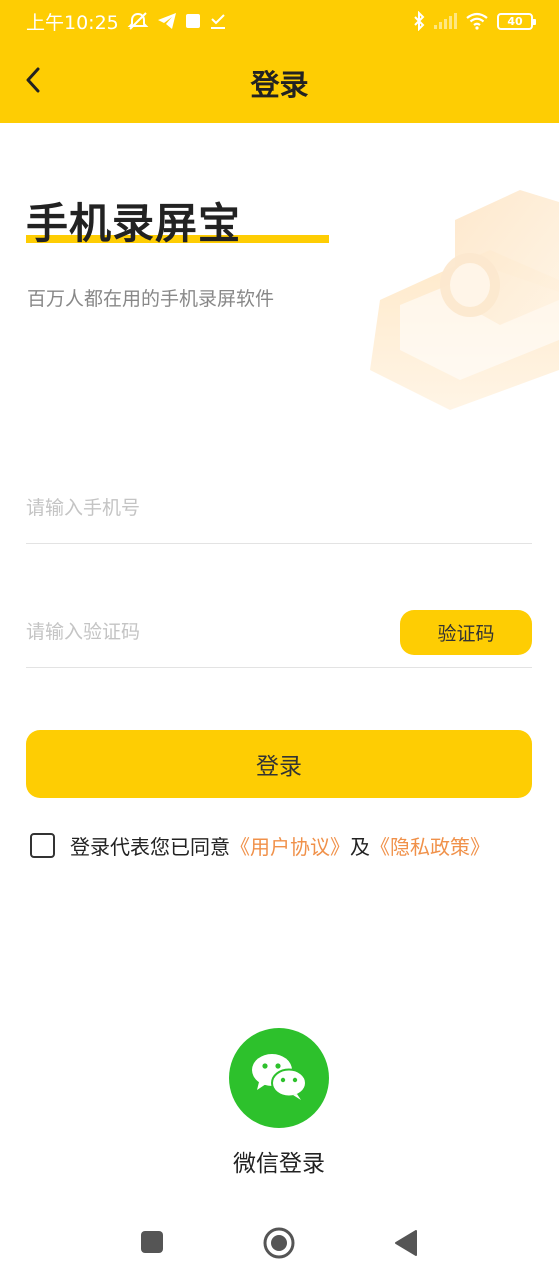 Image resolution: width=559 pixels, height=1280 pixels. What do you see at coordinates (218, 21) in the screenshot?
I see `download-done-icon` at bounding box center [218, 21].